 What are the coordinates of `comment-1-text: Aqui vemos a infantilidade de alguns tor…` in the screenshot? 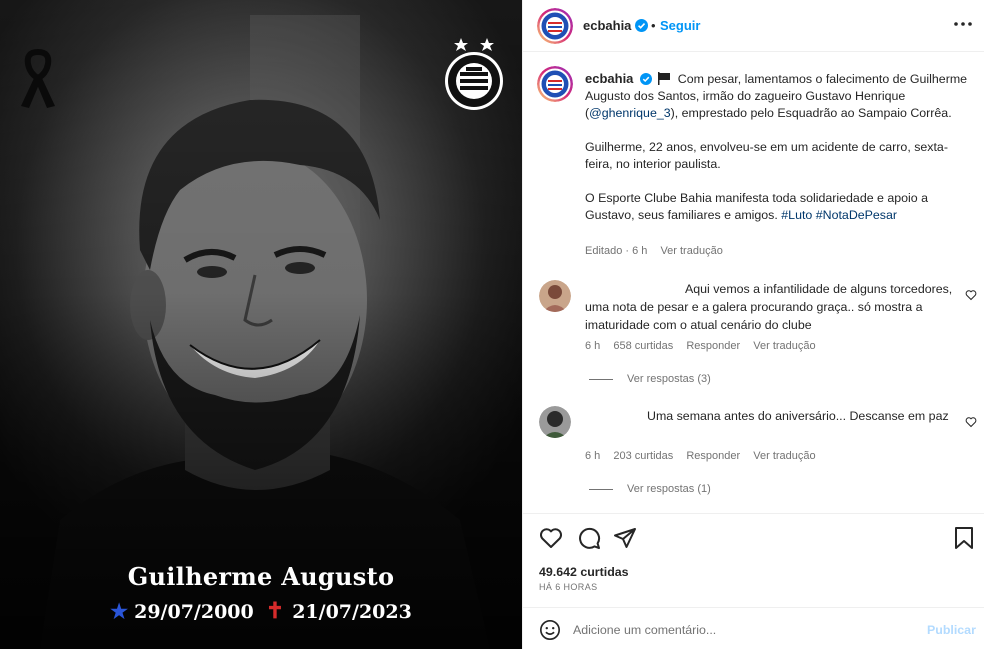 It's located at (769, 307).